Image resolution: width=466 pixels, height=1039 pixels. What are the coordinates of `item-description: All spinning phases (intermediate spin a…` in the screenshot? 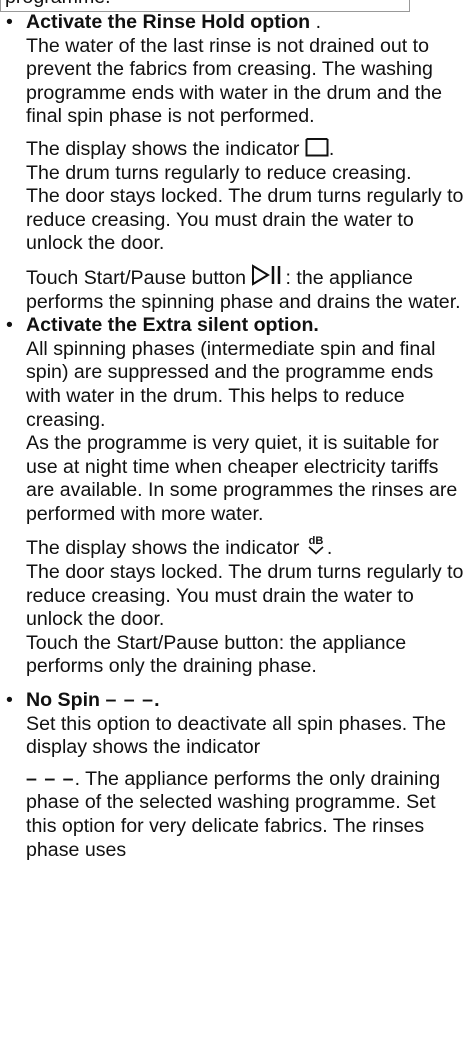 It's located at (231, 384).